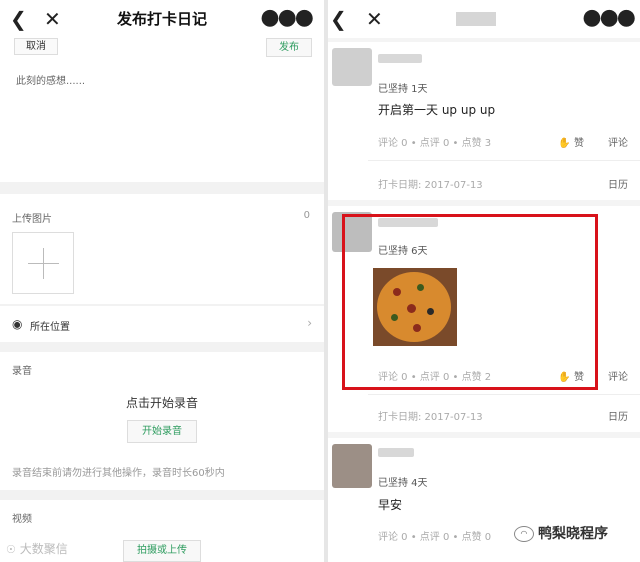 The image size is (640, 562). Describe the element at coordinates (403, 89) in the screenshot. I see `streak-days: 已坚持 1天` at that location.